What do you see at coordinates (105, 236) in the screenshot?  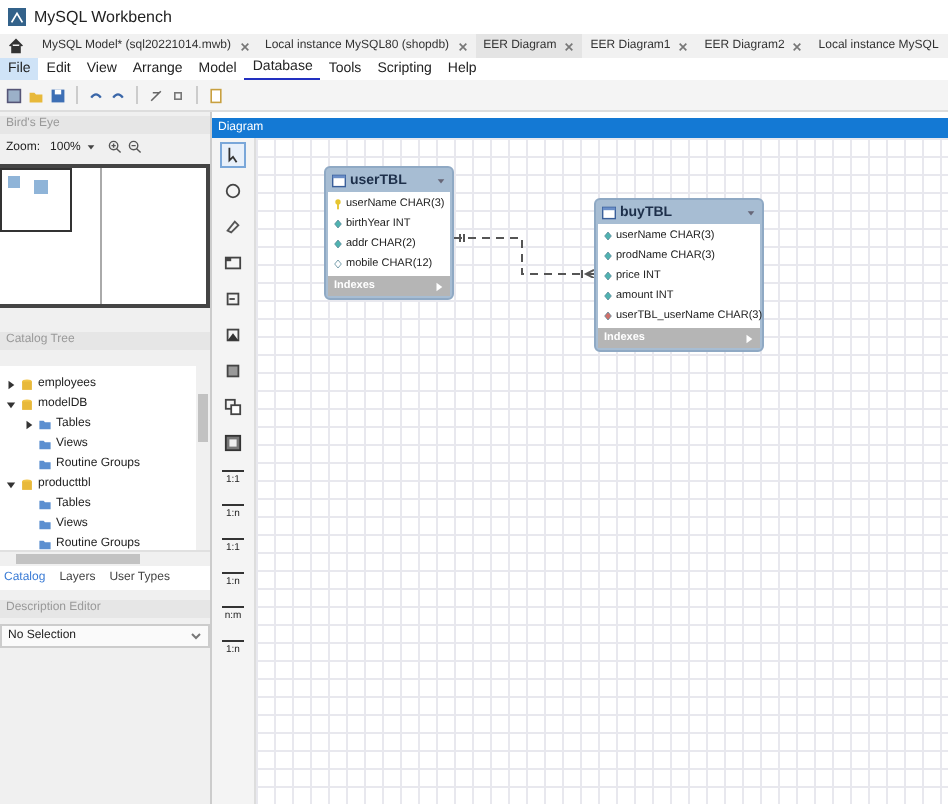 I see `diagram-overview` at bounding box center [105, 236].